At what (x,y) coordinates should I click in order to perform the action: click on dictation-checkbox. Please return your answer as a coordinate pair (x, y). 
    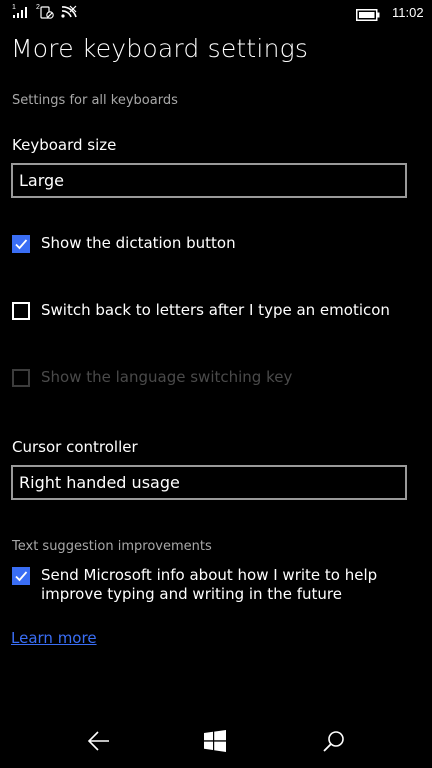
    Looking at the image, I should click on (21, 244).